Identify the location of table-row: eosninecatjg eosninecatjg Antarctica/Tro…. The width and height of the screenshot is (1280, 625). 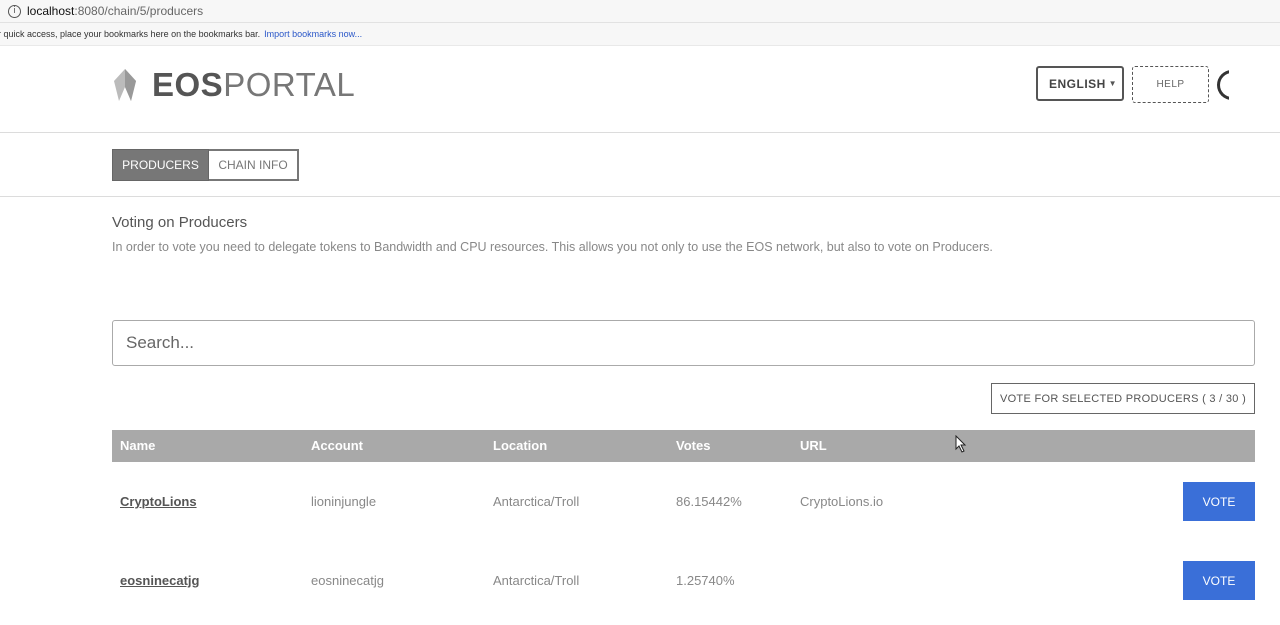
(683, 580).